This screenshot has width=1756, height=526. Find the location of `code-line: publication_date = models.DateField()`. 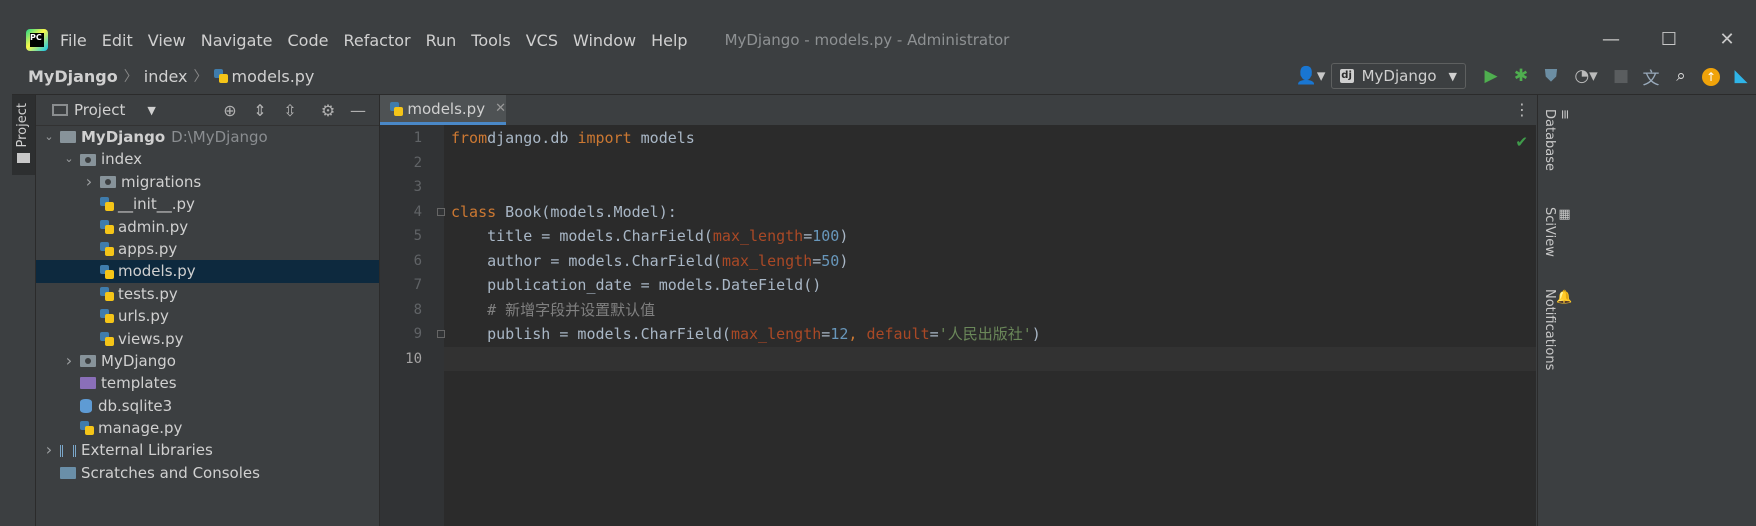

code-line: publication_date = models.DateField() is located at coordinates (993, 285).